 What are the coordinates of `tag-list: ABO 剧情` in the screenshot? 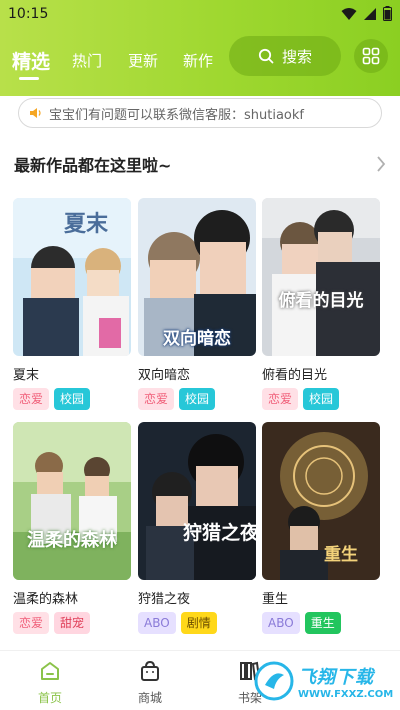 It's located at (197, 623).